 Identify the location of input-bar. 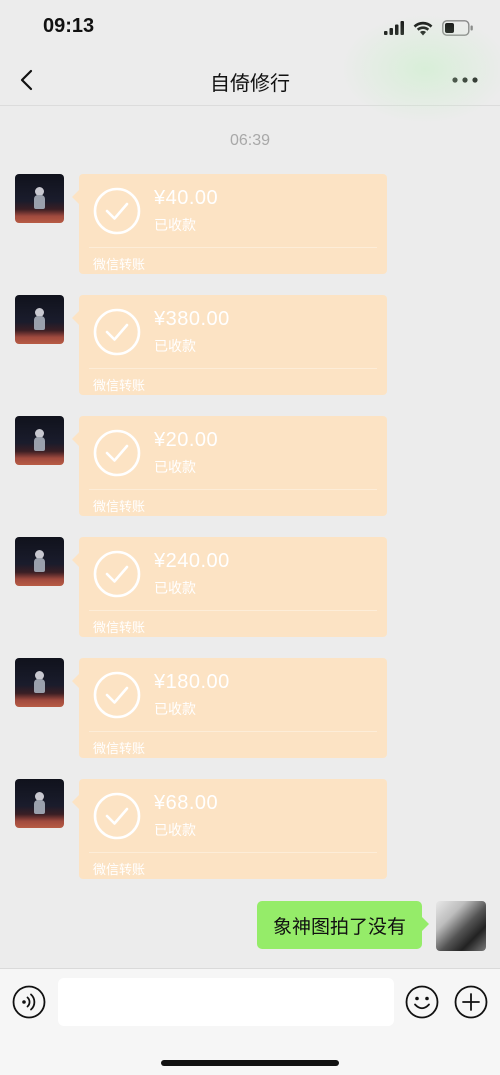
(250, 1021).